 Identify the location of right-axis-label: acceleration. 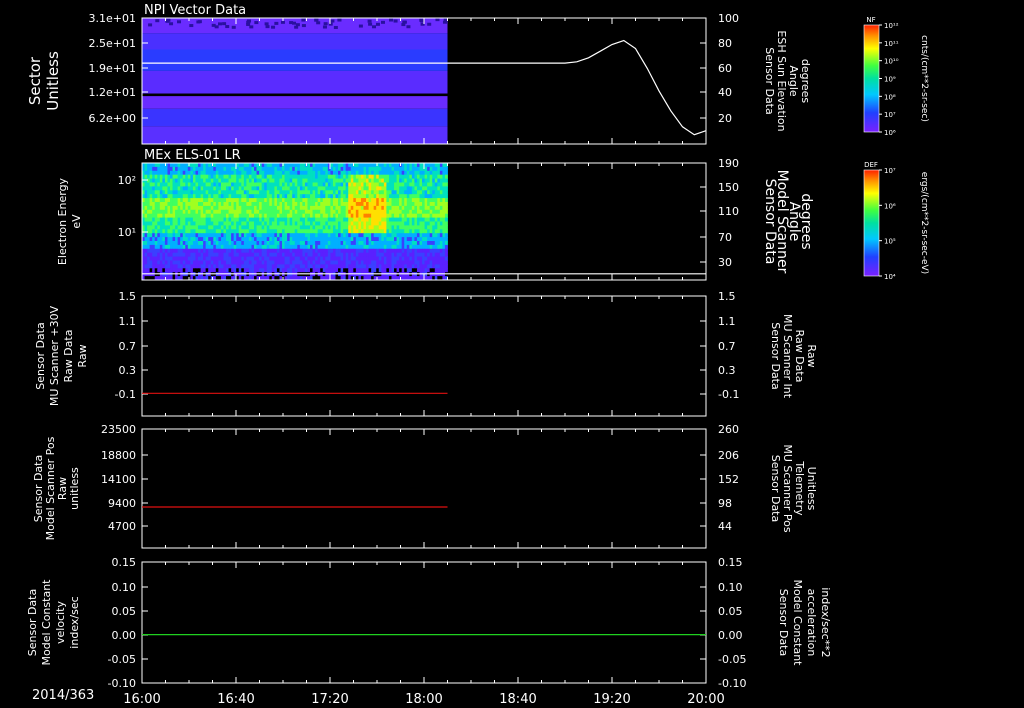
(811, 623).